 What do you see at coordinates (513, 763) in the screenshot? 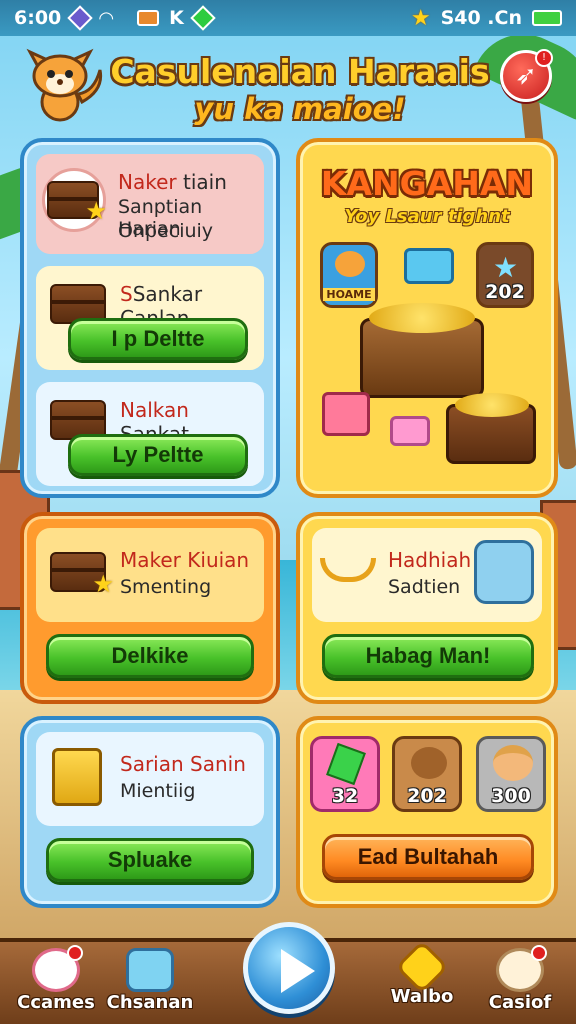
I see `explorer-face-icon` at bounding box center [513, 763].